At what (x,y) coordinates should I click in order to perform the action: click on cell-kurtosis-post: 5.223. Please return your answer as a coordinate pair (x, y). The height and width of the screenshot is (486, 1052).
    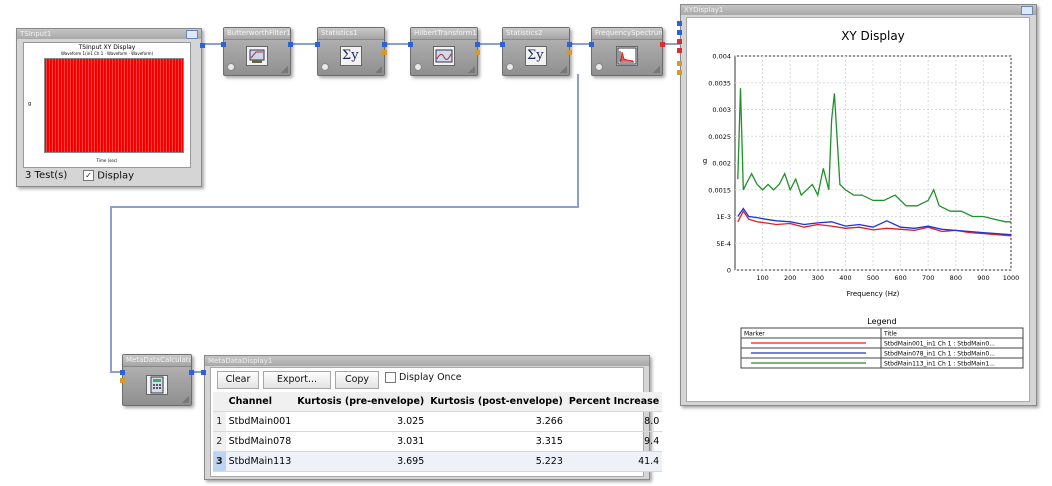
    Looking at the image, I should click on (496, 461).